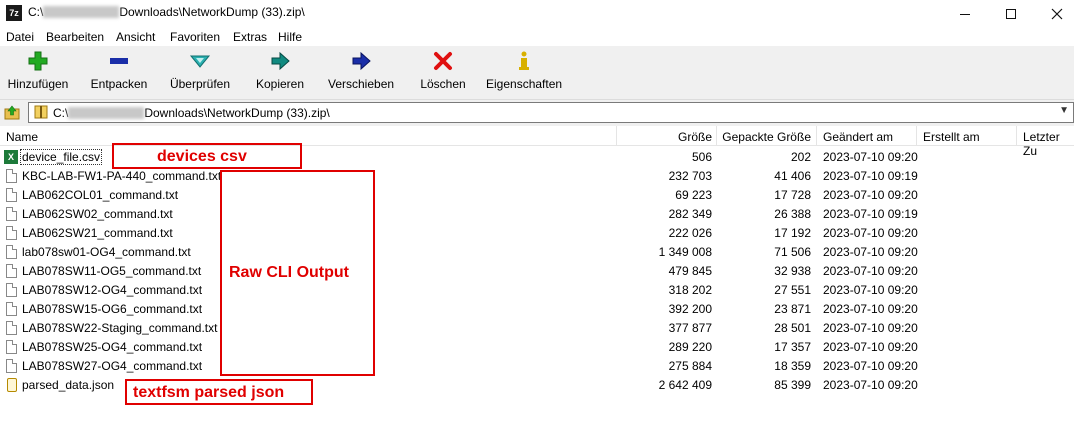 This screenshot has width=1074, height=440. Describe the element at coordinates (443, 70) in the screenshot. I see `delete-button: Löschen` at that location.